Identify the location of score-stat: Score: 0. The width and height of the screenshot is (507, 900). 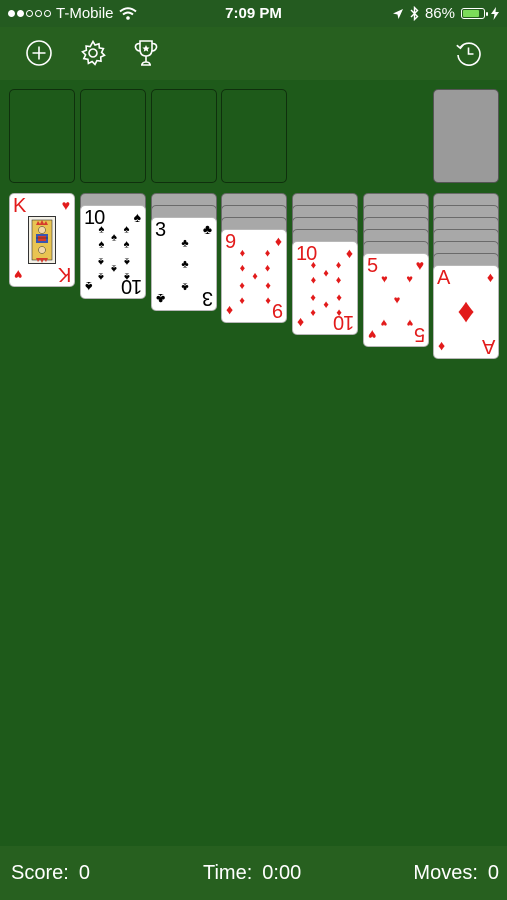
(50, 873).